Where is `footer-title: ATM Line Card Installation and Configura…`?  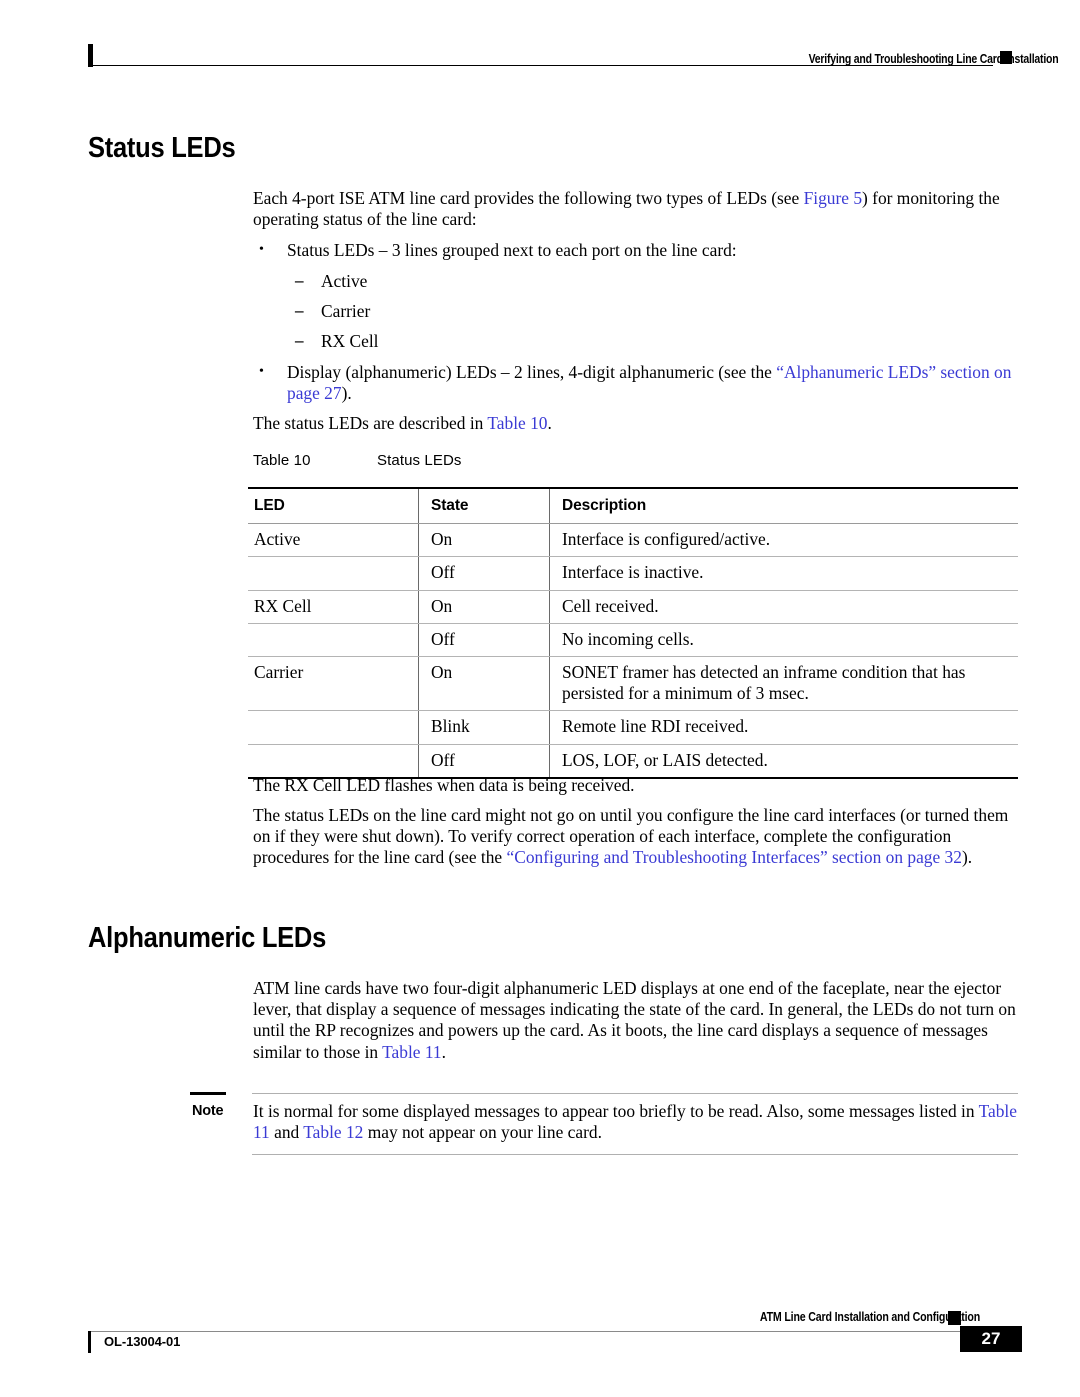 footer-title: ATM Line Card Installation and Configura… is located at coordinates (869, 1317).